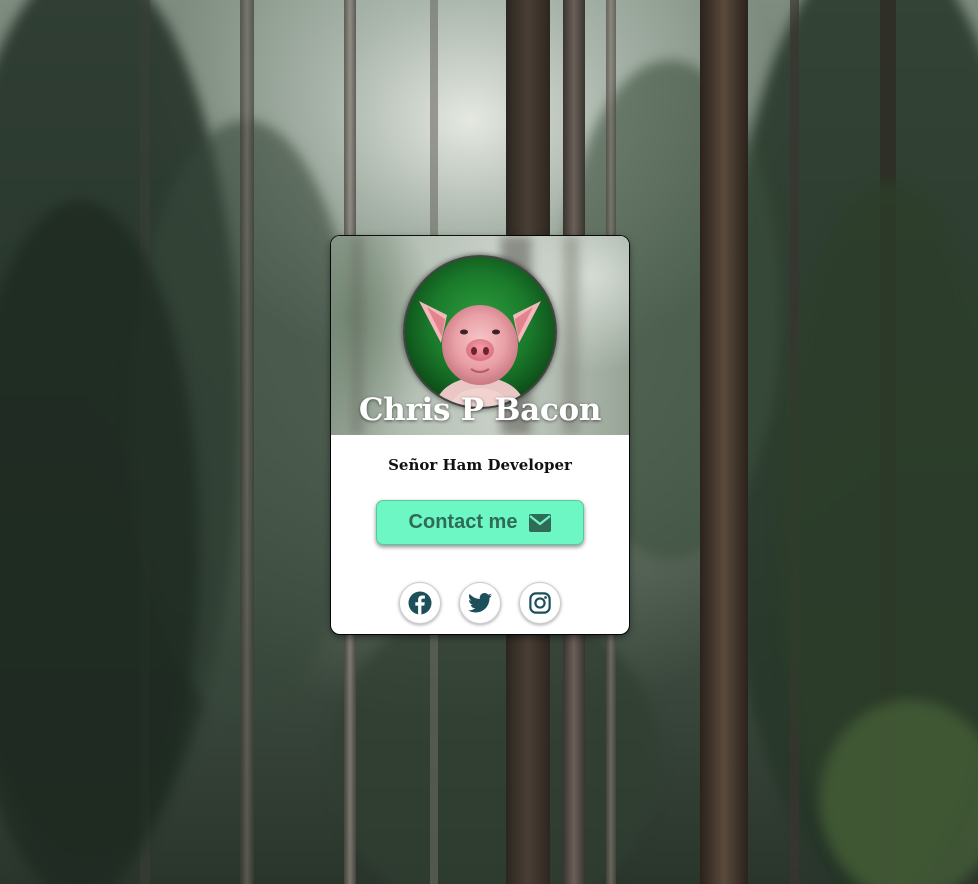 The width and height of the screenshot is (978, 884). What do you see at coordinates (480, 465) in the screenshot?
I see `profile-title: Señor Ham Developer` at bounding box center [480, 465].